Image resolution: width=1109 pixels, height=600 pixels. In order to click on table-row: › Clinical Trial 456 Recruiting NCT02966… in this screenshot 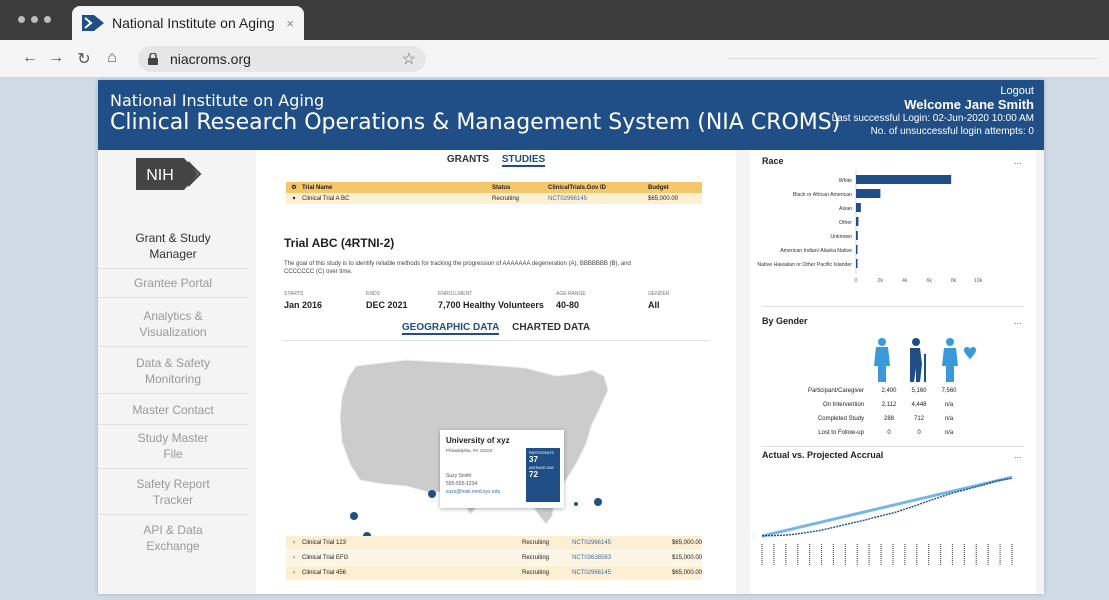, I will do `click(494, 573)`.